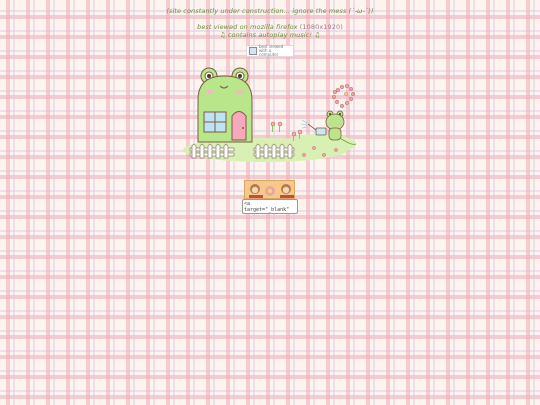 The image size is (540, 405). Describe the element at coordinates (270, 206) in the screenshot. I see `code-textarea: <a target="_blank"` at that location.